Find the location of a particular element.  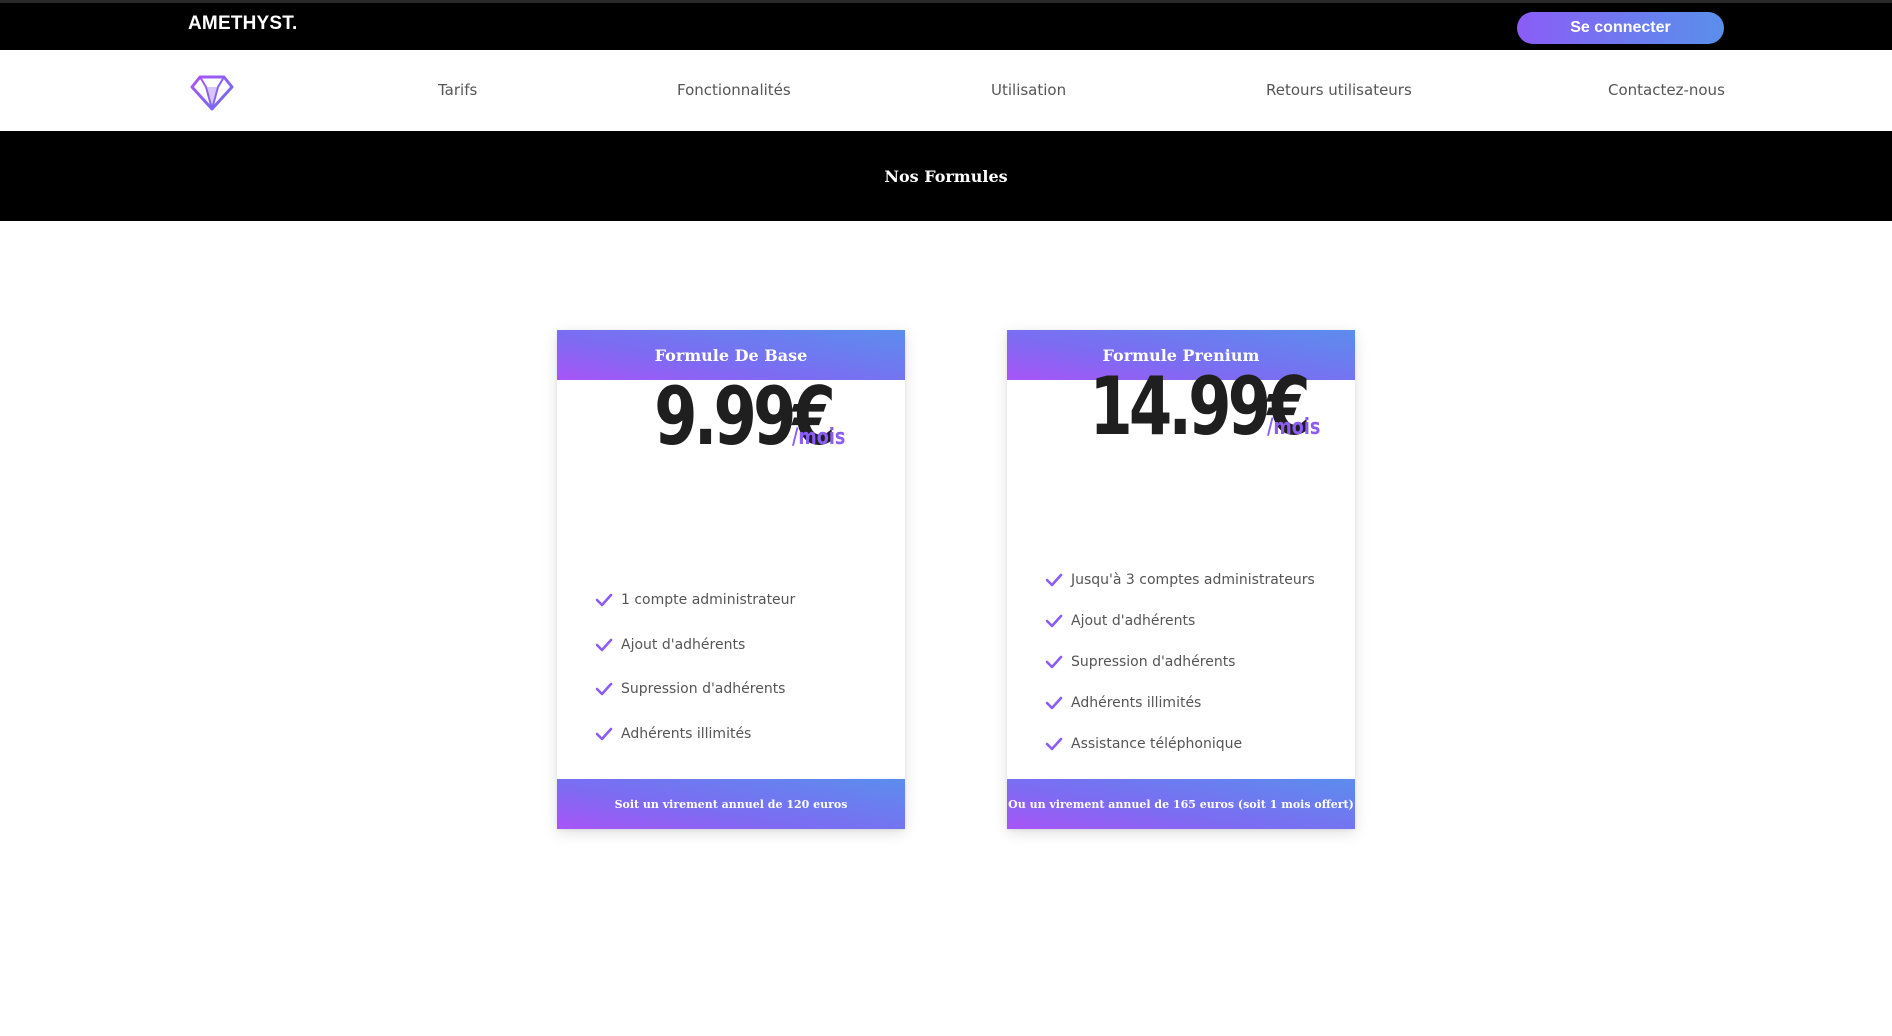

section-banner: Nos Formules is located at coordinates (946, 176).